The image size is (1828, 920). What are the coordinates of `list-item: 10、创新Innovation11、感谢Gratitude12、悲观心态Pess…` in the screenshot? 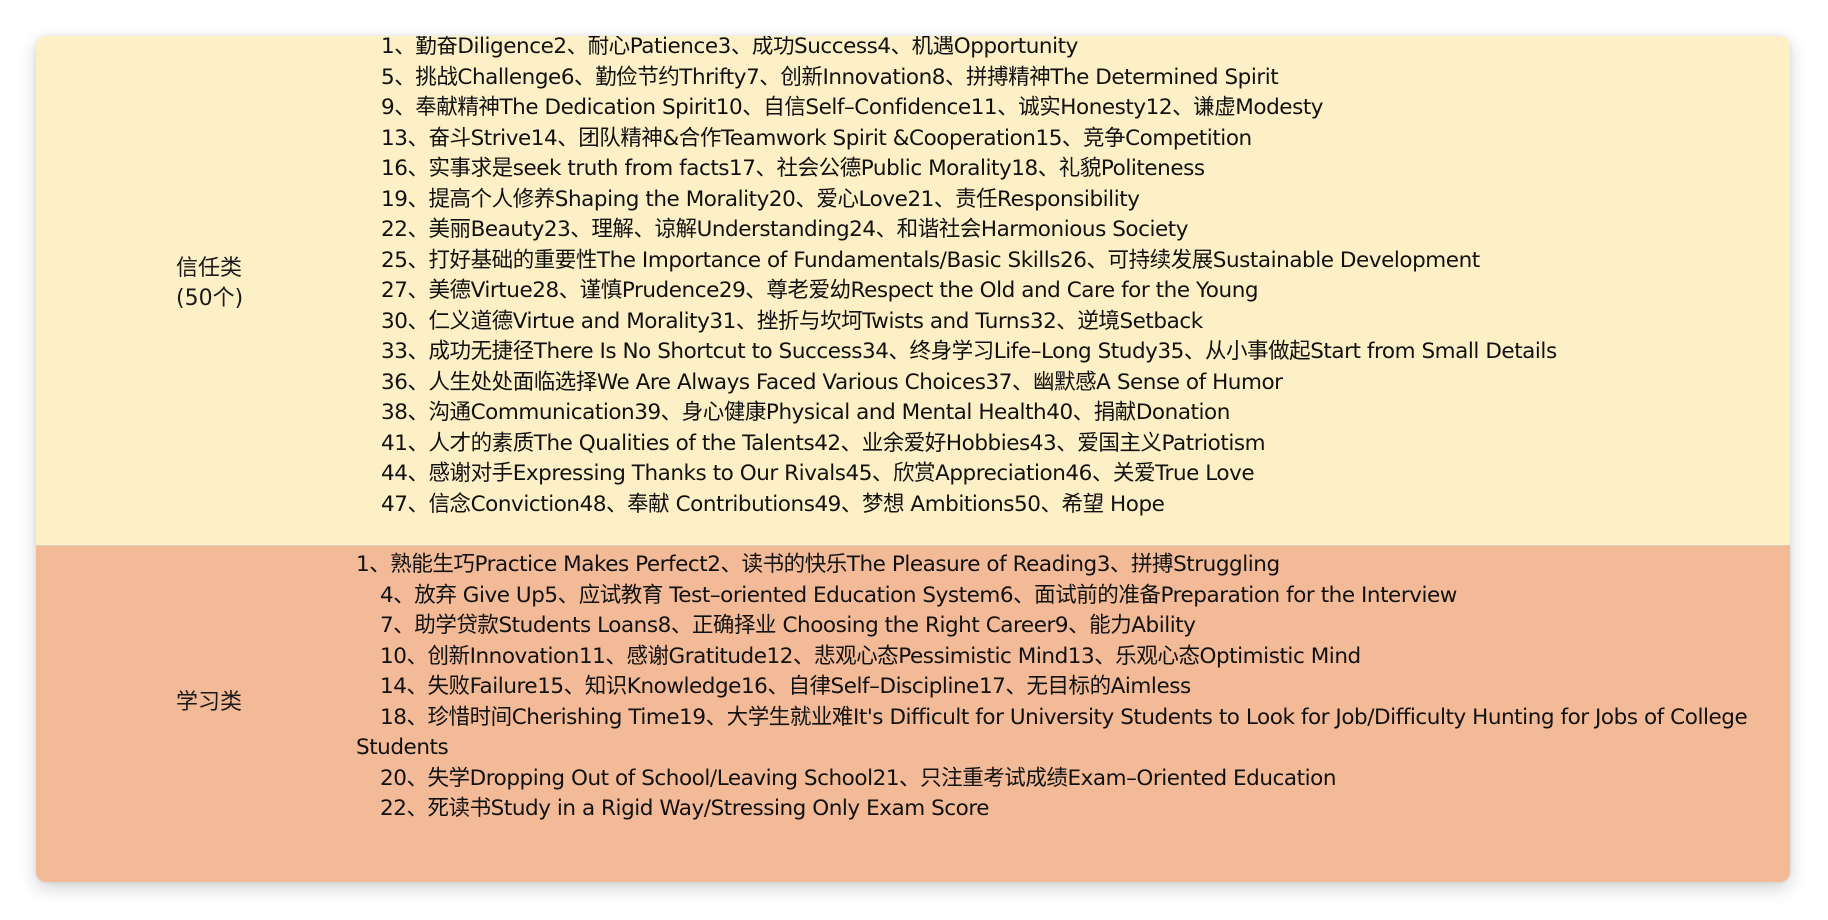 It's located at (870, 656).